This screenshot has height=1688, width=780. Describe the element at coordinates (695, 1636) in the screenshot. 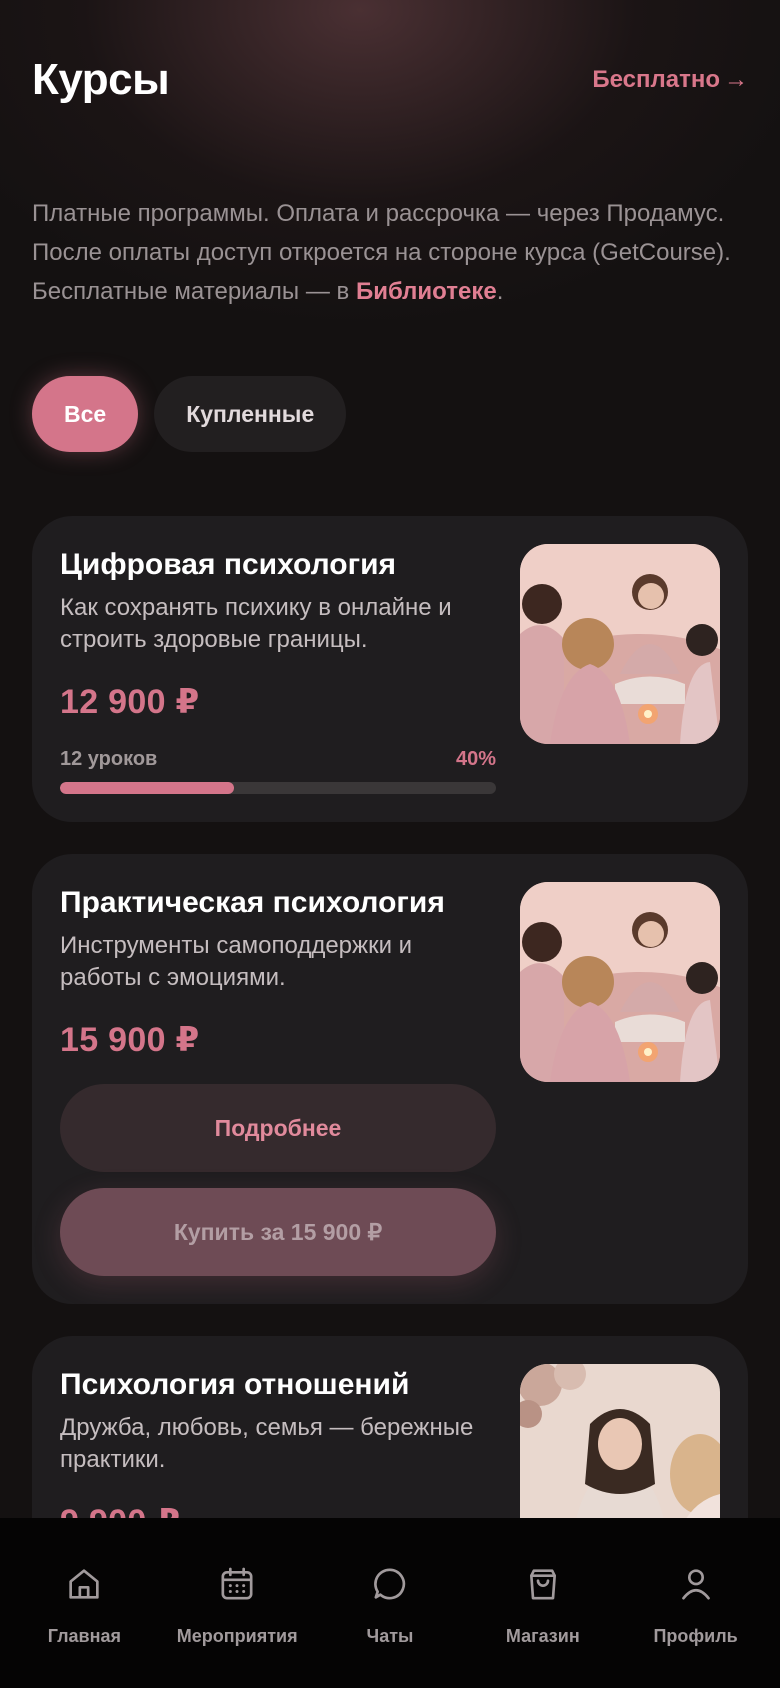

I see `nav-label: Профиль` at that location.